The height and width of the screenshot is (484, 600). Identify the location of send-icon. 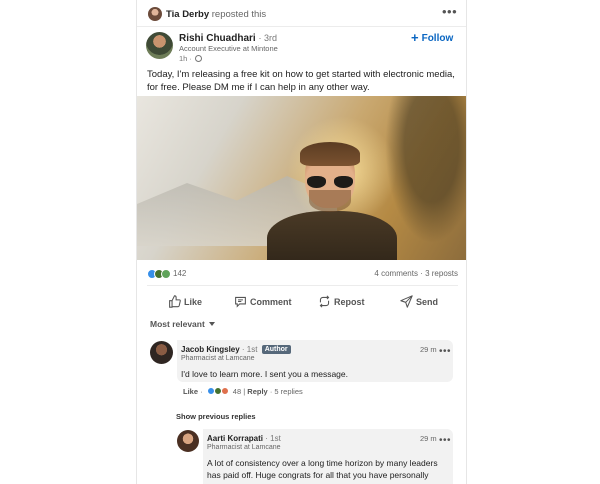
(406, 301).